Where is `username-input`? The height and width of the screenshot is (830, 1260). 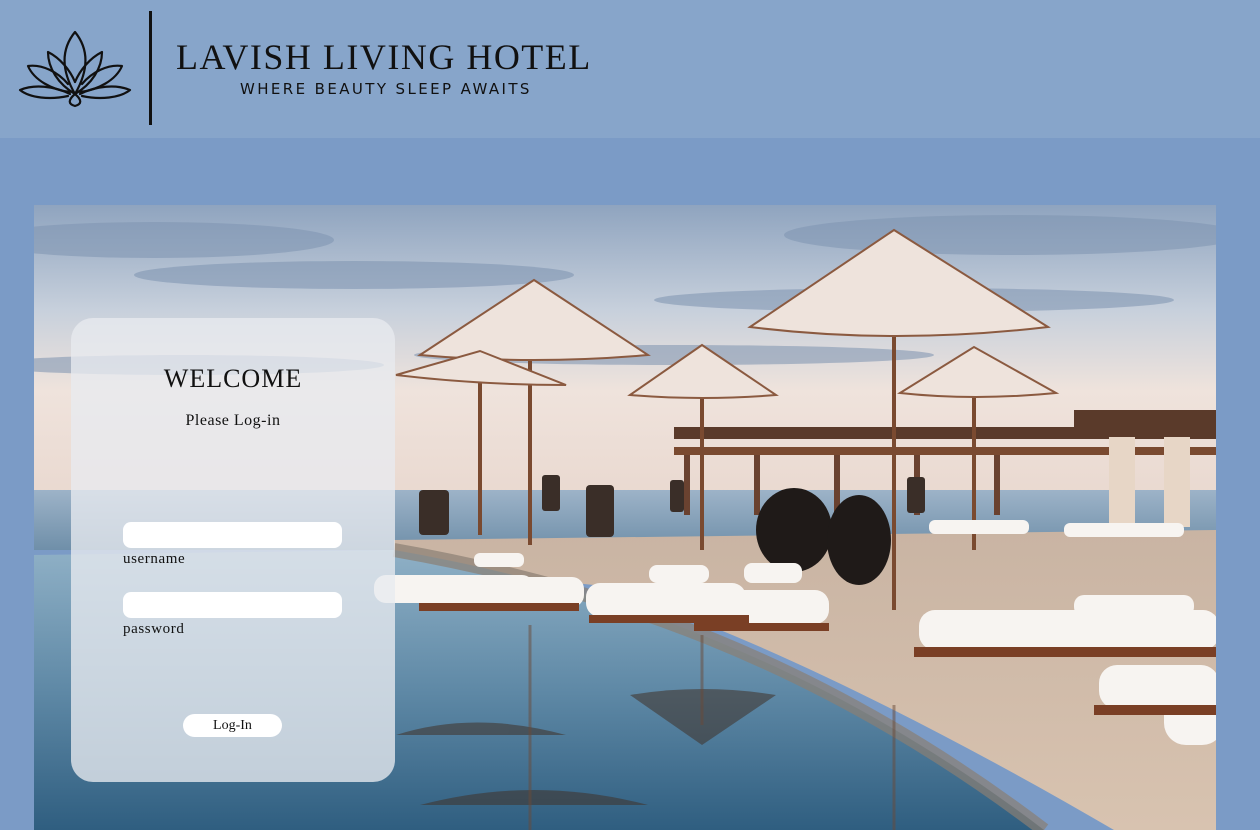 username-input is located at coordinates (232, 535).